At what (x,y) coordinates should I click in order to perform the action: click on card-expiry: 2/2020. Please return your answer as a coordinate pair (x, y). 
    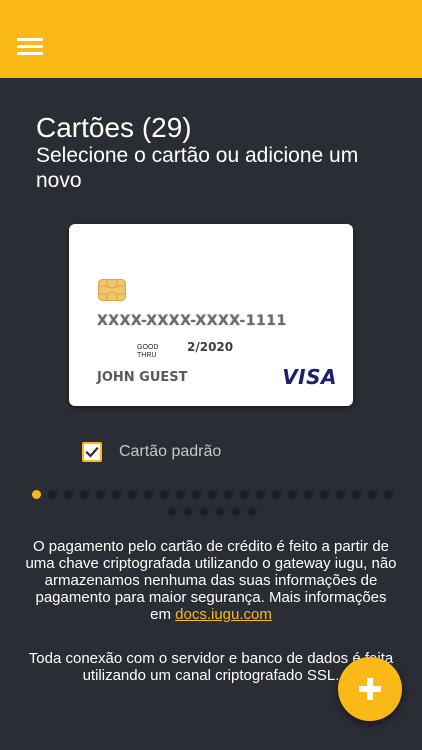
    Looking at the image, I should click on (210, 347).